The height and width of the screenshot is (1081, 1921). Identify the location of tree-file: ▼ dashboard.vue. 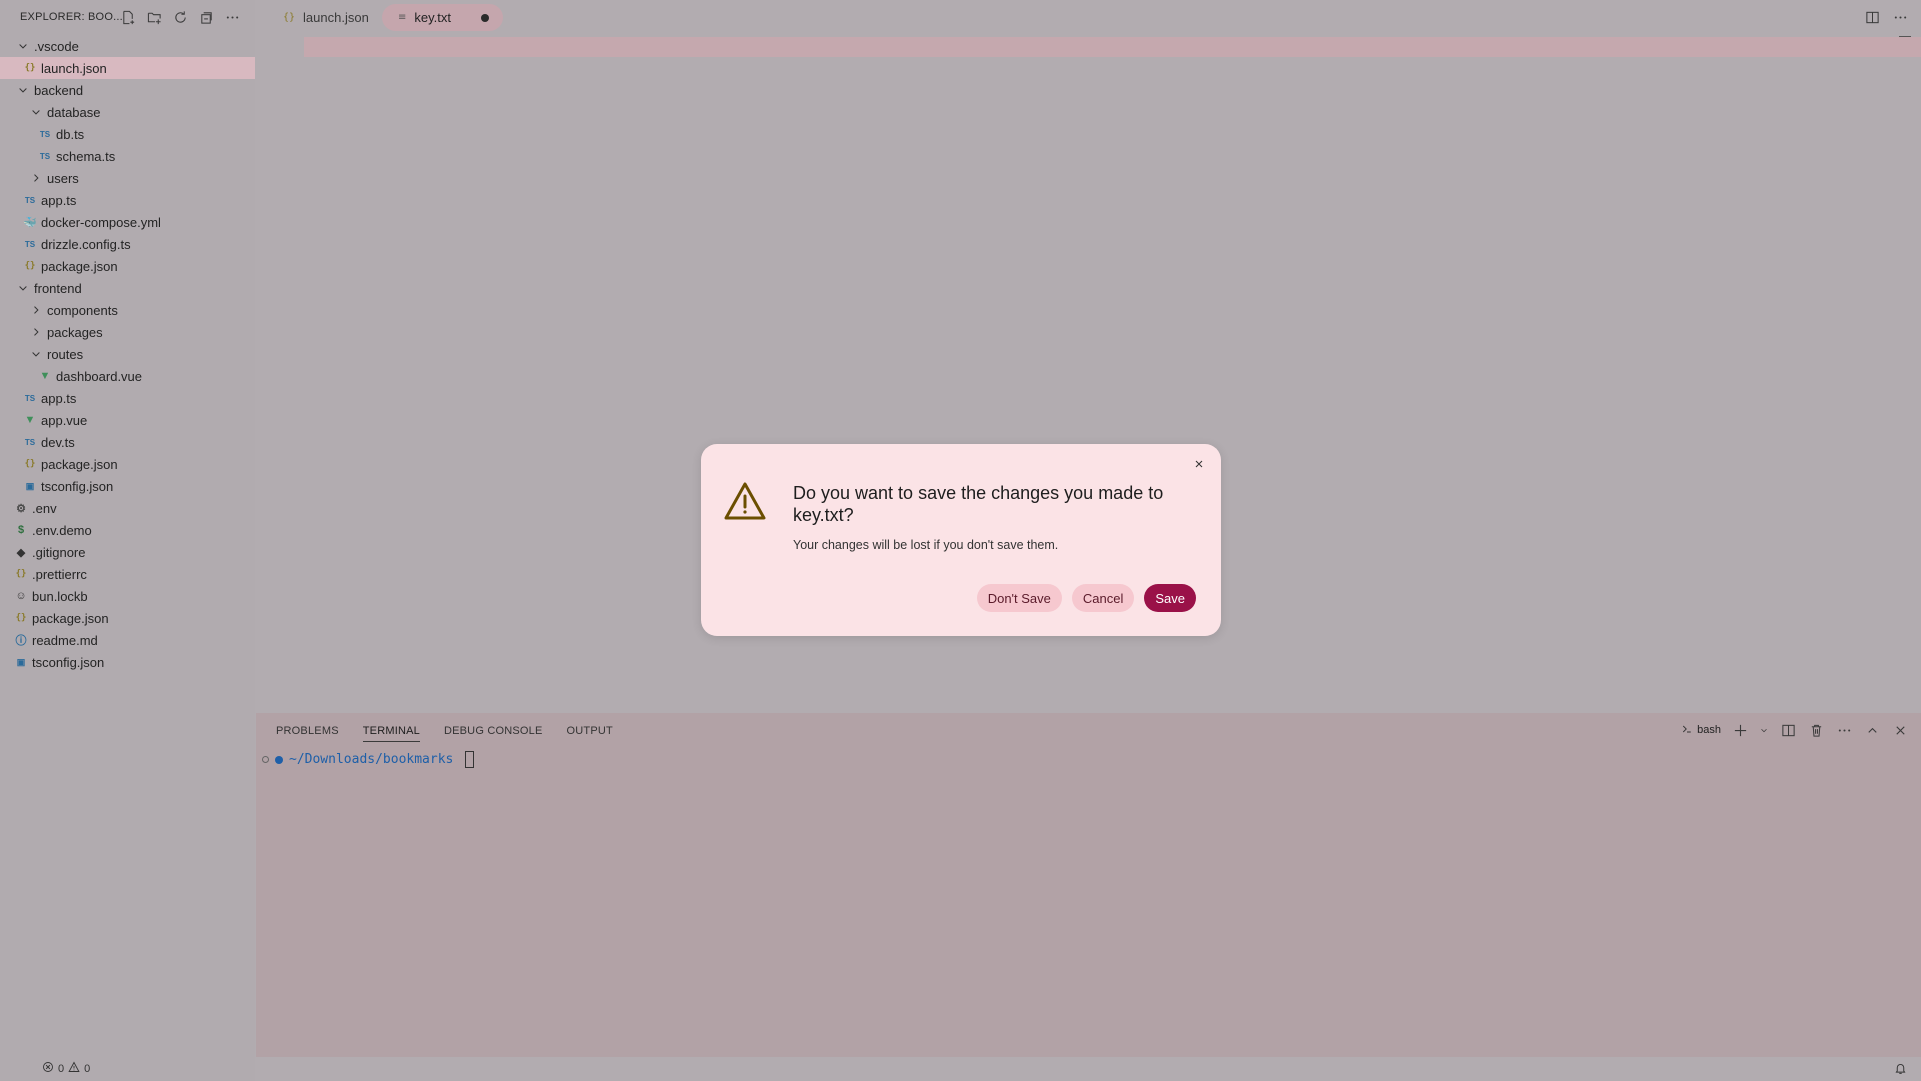
(127, 376).